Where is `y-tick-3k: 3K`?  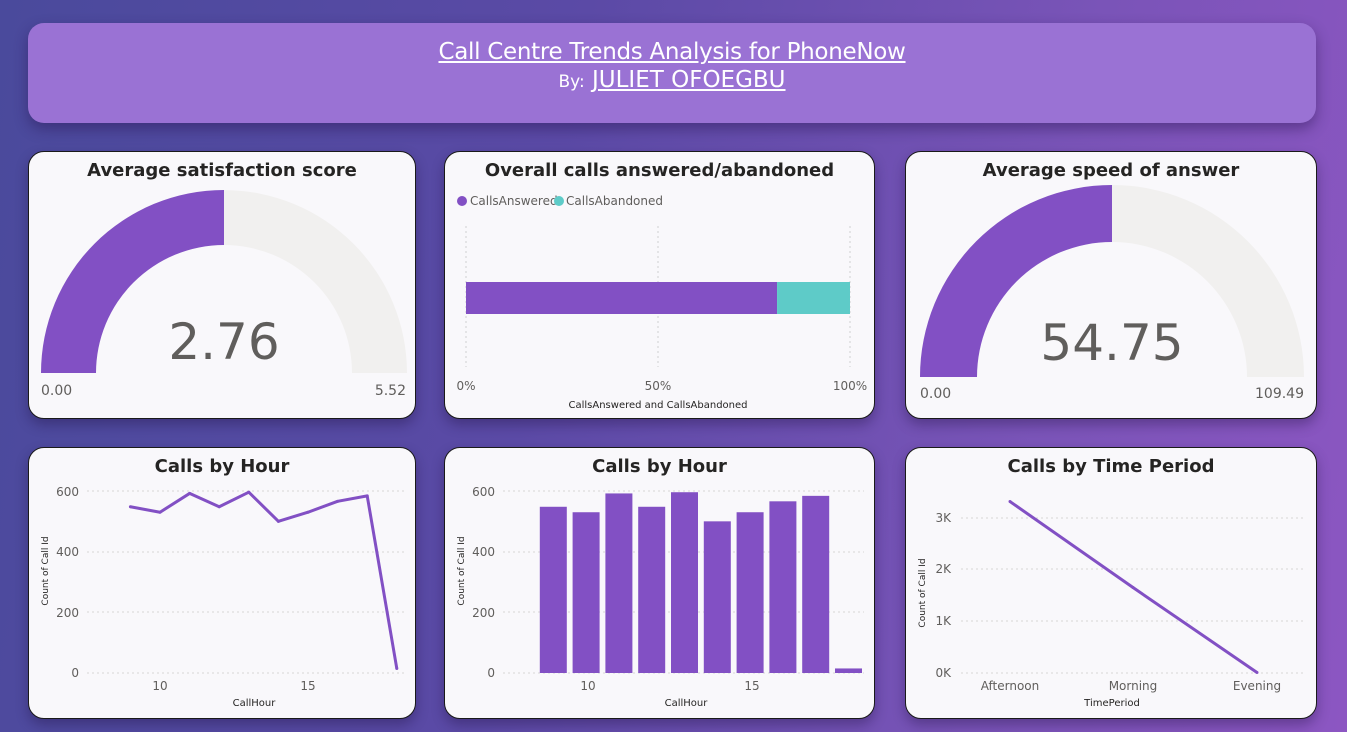 y-tick-3k: 3K is located at coordinates (943, 518).